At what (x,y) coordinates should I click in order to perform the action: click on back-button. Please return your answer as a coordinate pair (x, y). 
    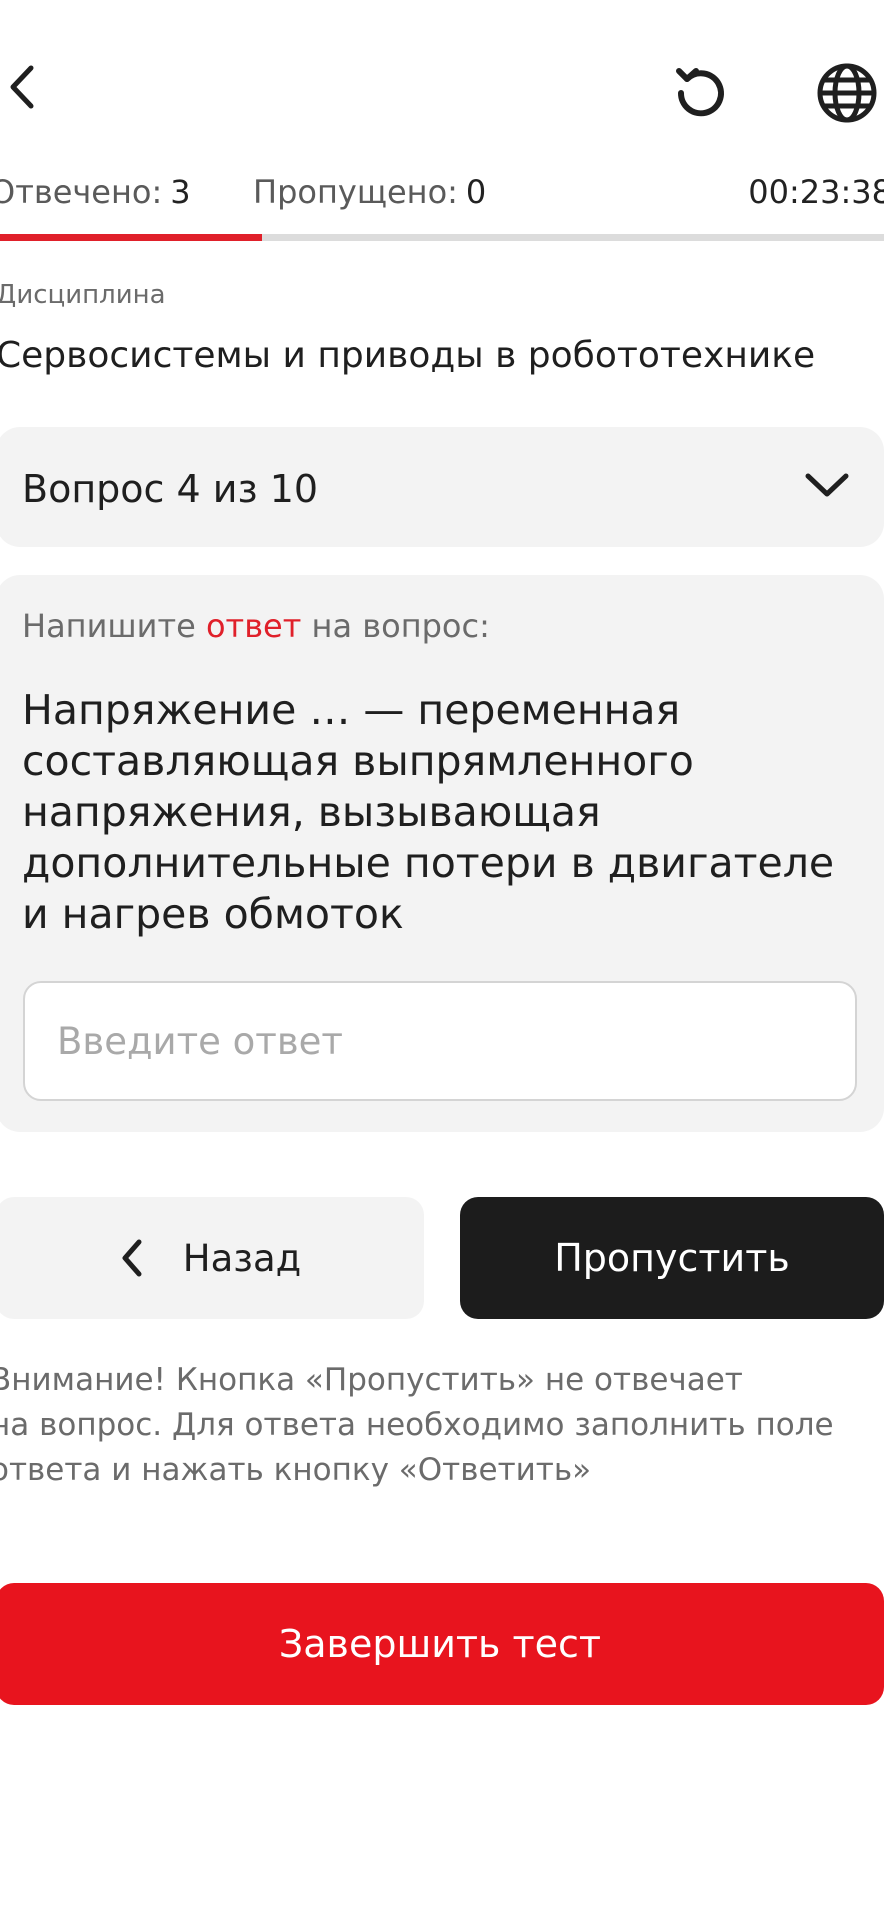
    Looking at the image, I should click on (22, 87).